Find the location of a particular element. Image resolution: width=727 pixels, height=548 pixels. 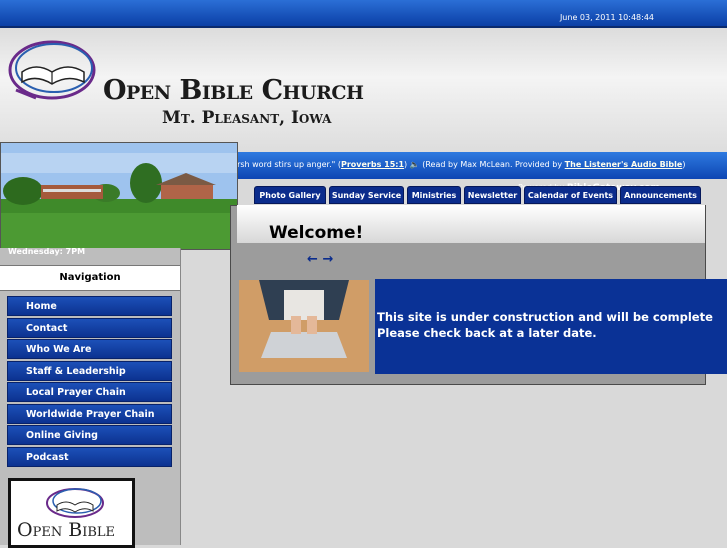

sidebar-item-staff-leadership: Staff & Leadership is located at coordinates (89, 370).